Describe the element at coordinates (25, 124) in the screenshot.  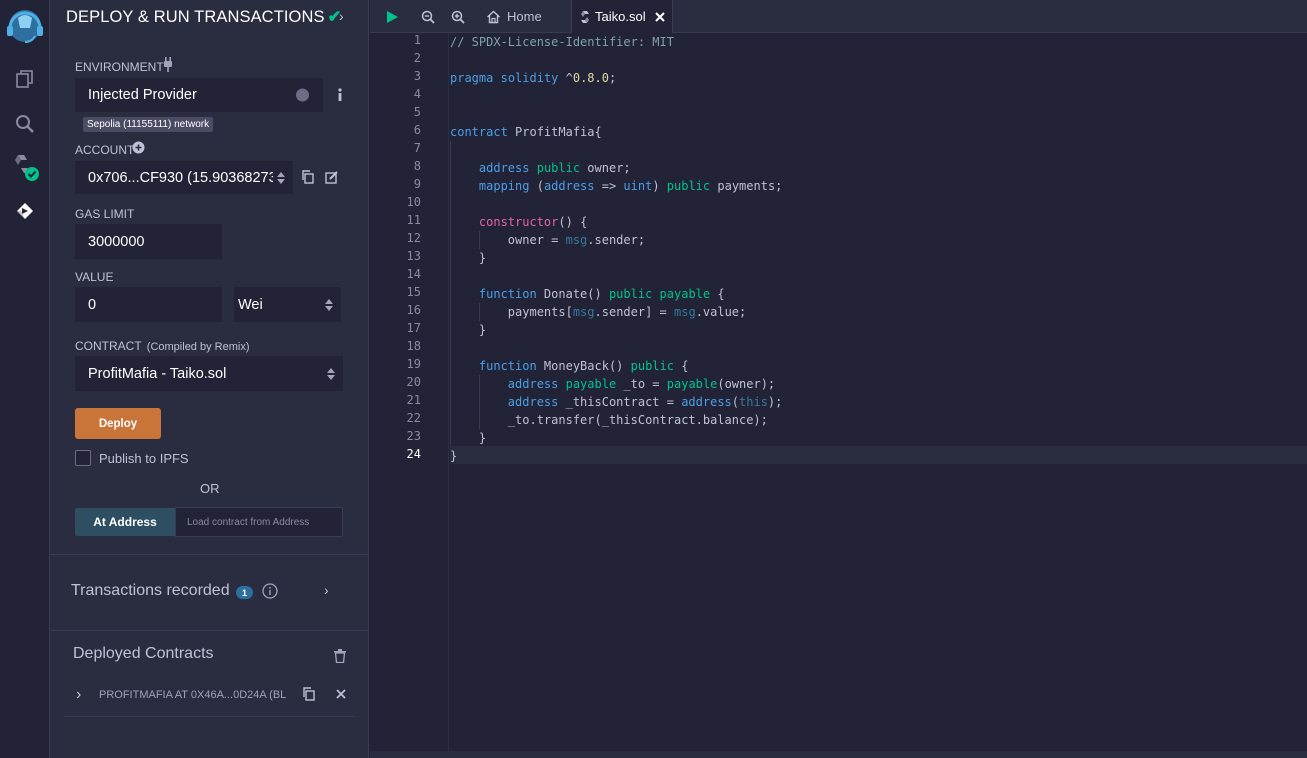
I see `search-icon` at that location.